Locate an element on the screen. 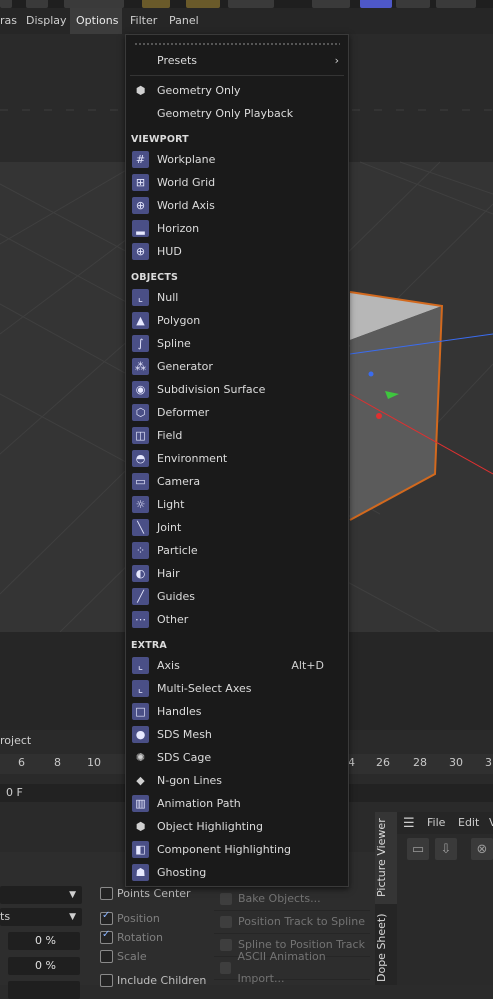  menu-item-label: Ghosting is located at coordinates (182, 872).